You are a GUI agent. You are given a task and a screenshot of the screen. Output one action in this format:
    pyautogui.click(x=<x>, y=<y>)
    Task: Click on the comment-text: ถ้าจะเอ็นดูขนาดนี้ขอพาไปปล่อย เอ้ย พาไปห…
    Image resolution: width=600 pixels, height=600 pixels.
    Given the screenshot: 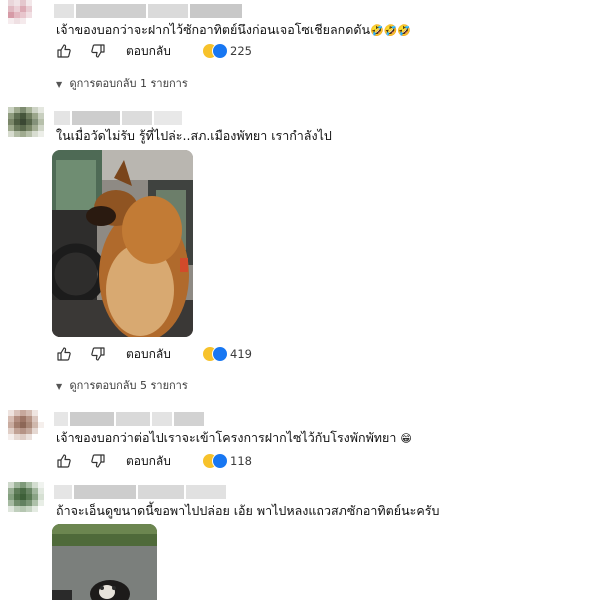 What is the action you would take?
    pyautogui.click(x=247, y=511)
    